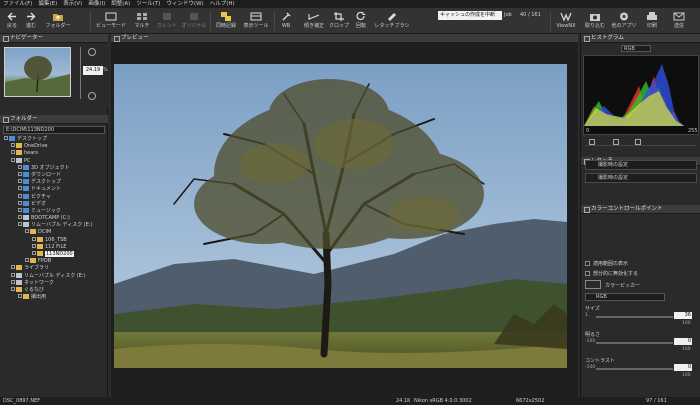  What do you see at coordinates (92, 96) in the screenshot?
I see `zoom-out-icon` at bounding box center [92, 96].